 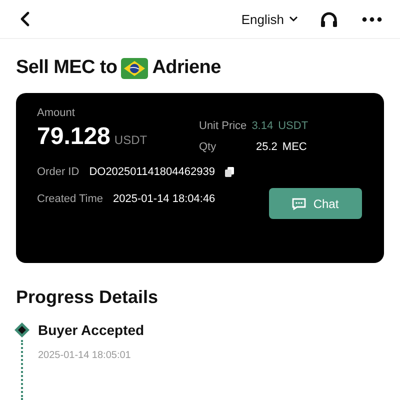 I want to click on language-dropdown: English, so click(x=269, y=19).